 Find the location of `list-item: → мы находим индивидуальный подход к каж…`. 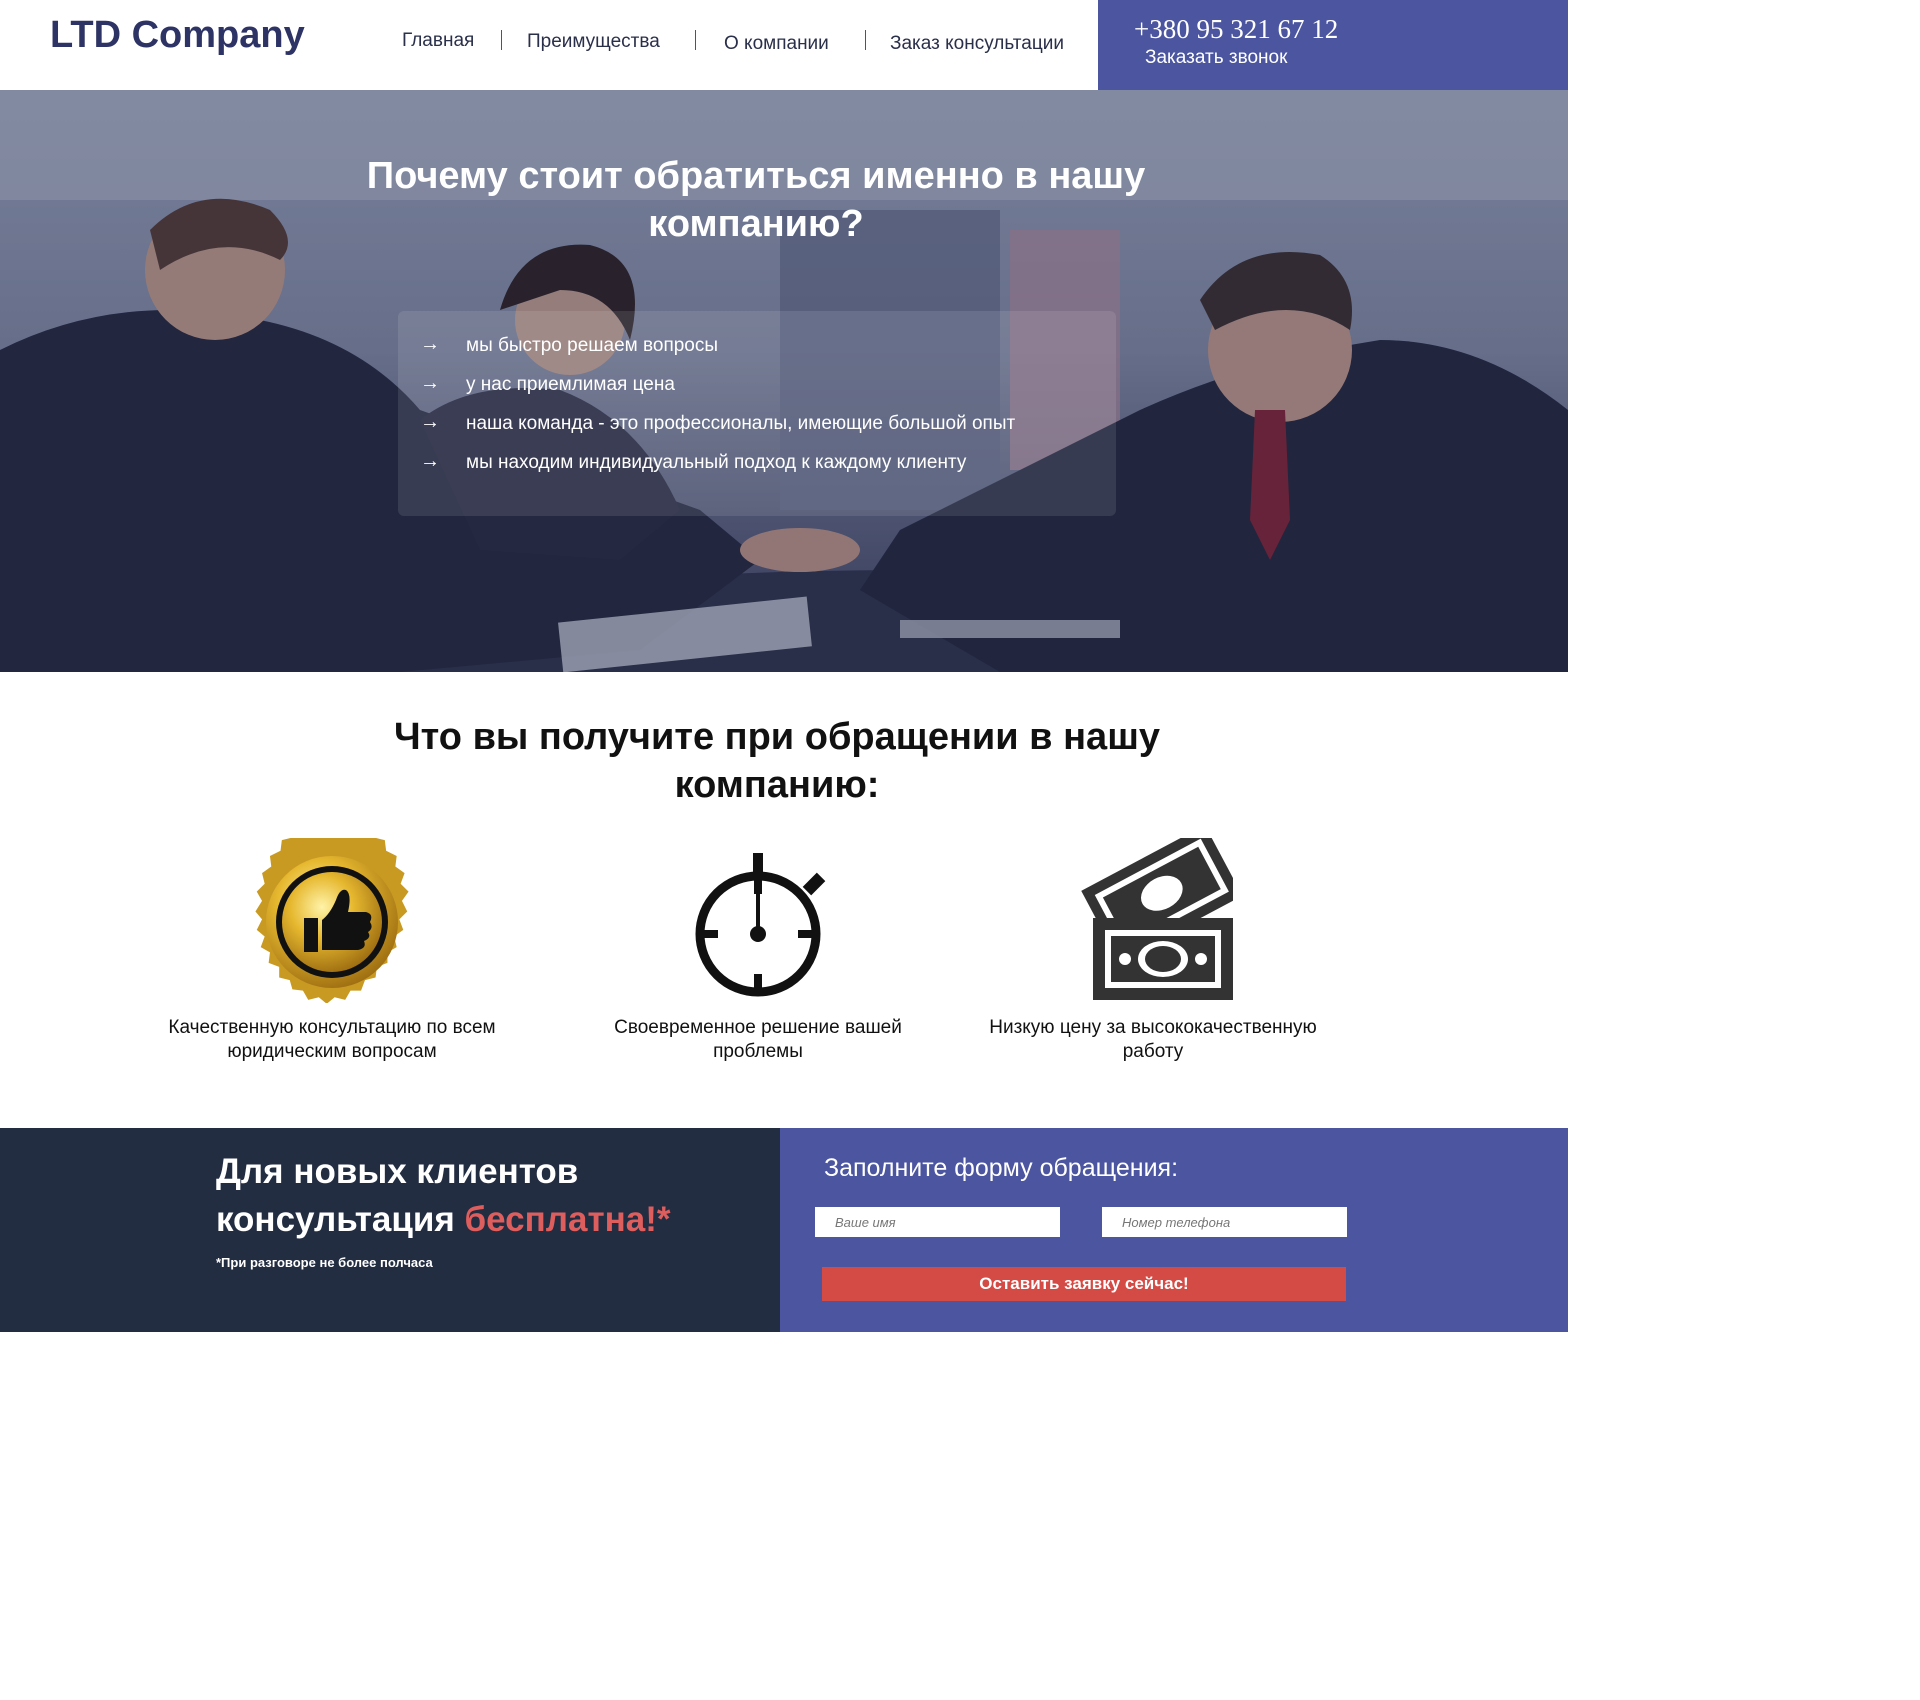

list-item: → мы находим индивидуальный подход к каж… is located at coordinates (748, 465).